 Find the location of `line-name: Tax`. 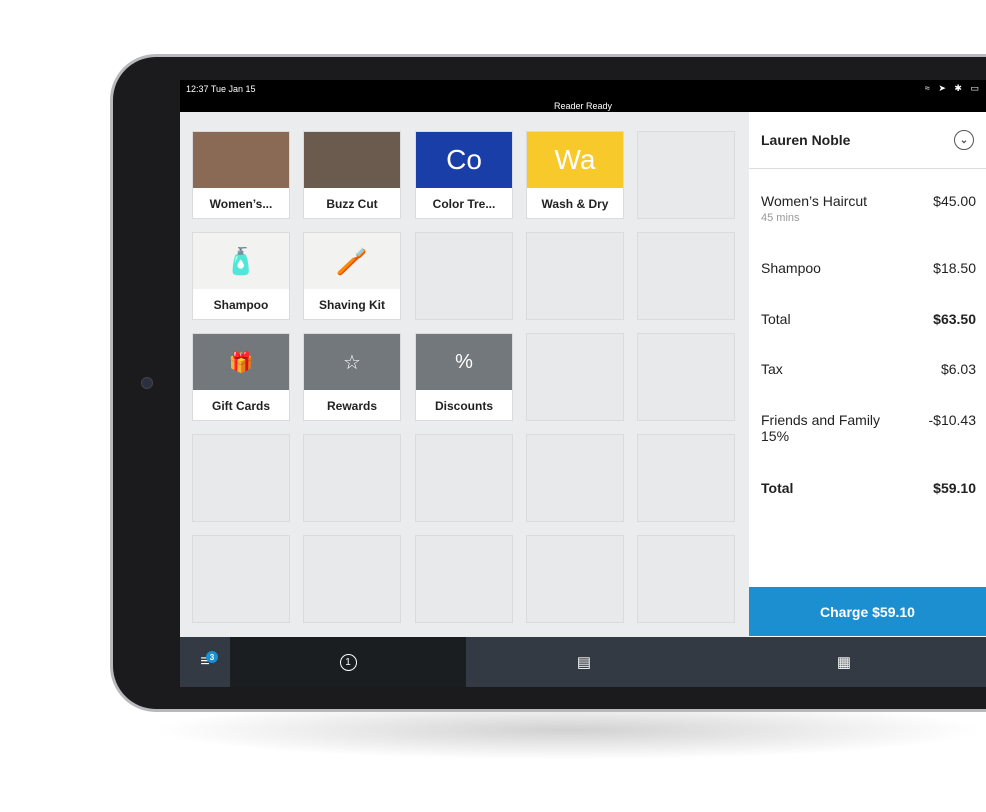

line-name: Tax is located at coordinates (772, 369).